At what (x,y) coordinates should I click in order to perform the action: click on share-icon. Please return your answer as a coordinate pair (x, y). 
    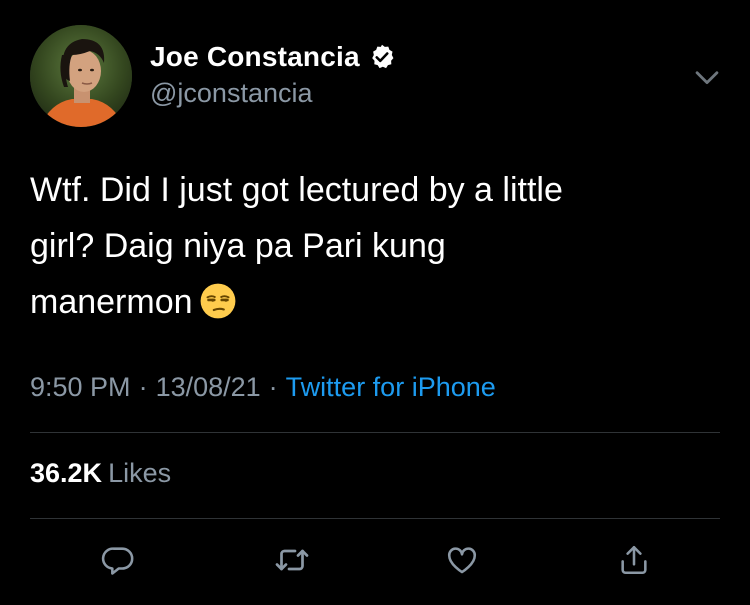
    Looking at the image, I should click on (634, 562).